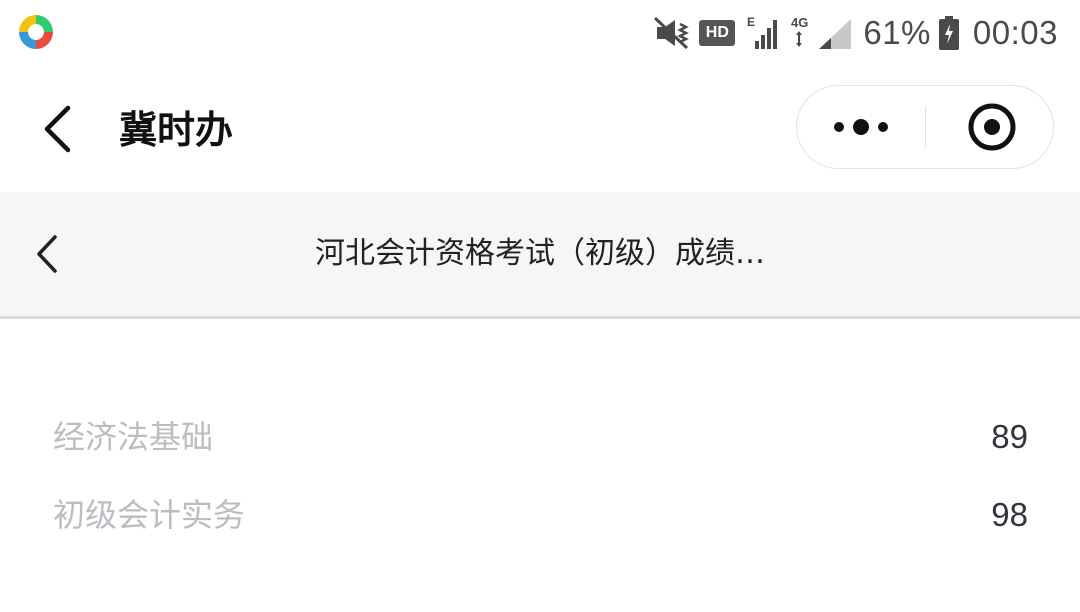  Describe the element at coordinates (540, 33) in the screenshot. I see `status-bar: HD E 4G 61% 00:03` at that location.